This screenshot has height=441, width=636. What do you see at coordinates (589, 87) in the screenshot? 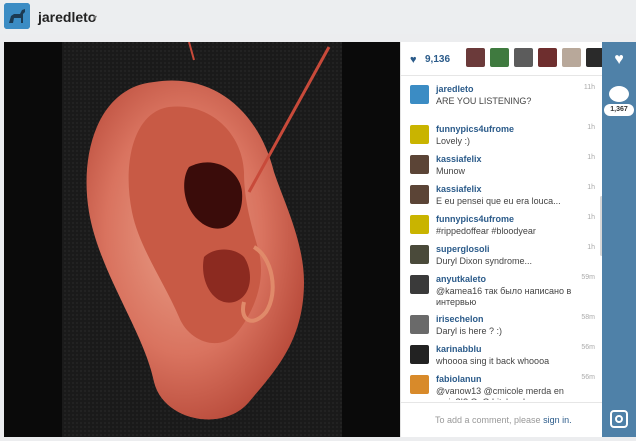
I see `caption-time: 11h` at bounding box center [589, 87].